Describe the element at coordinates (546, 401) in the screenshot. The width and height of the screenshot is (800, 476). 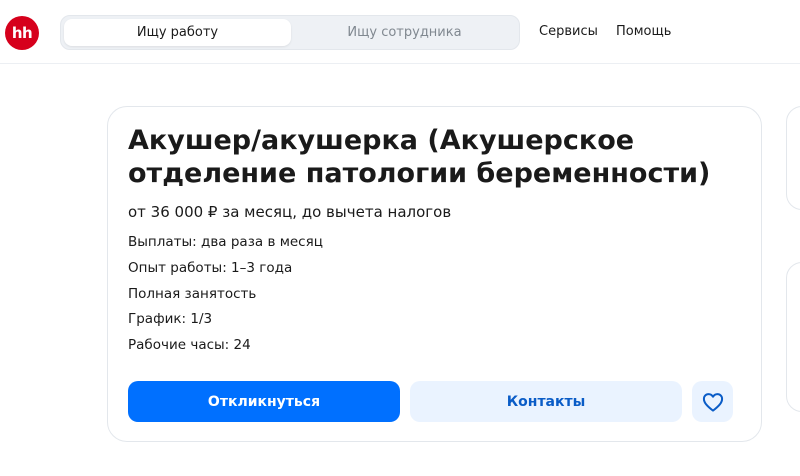
I see `contacts-button: Контакты` at that location.